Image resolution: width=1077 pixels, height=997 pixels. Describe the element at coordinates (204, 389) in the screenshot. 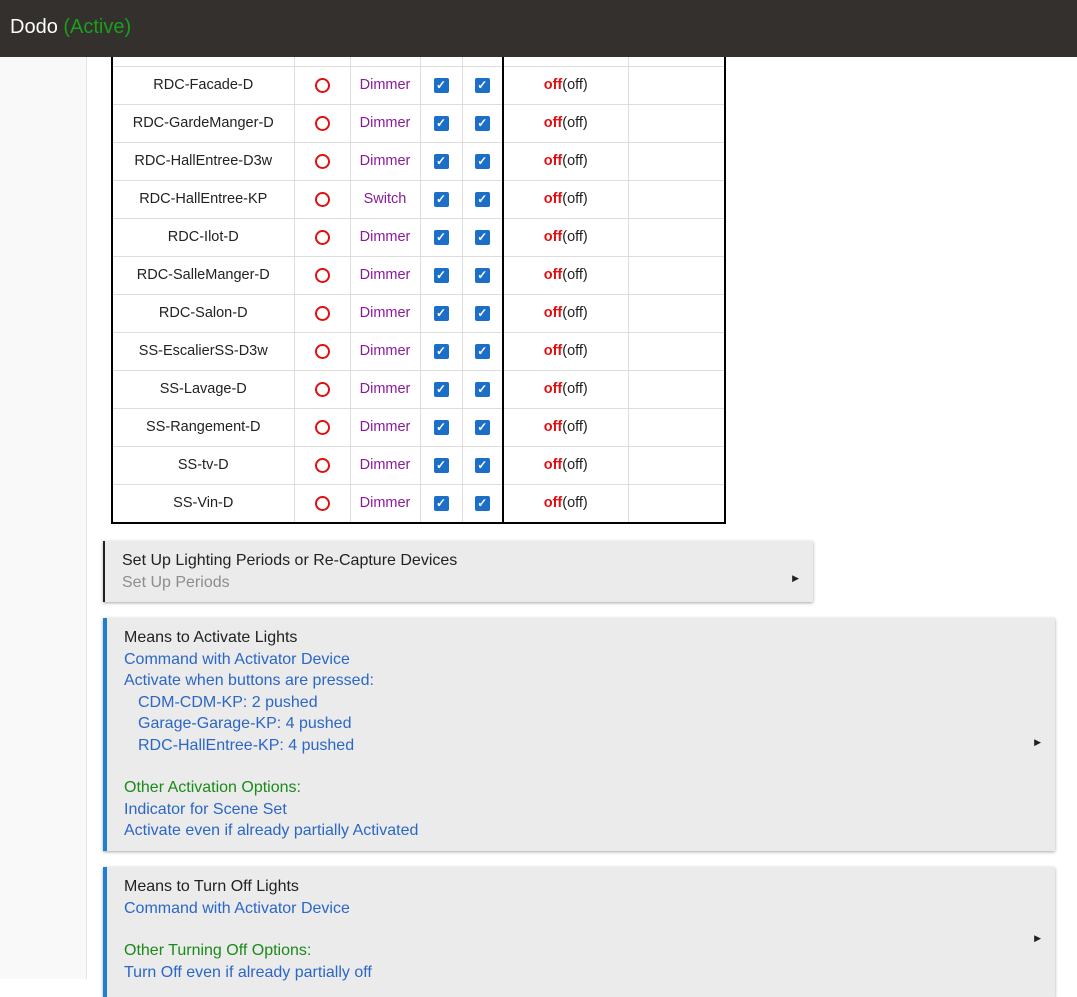

I see `device-name: SS-Lavage-D` at that location.